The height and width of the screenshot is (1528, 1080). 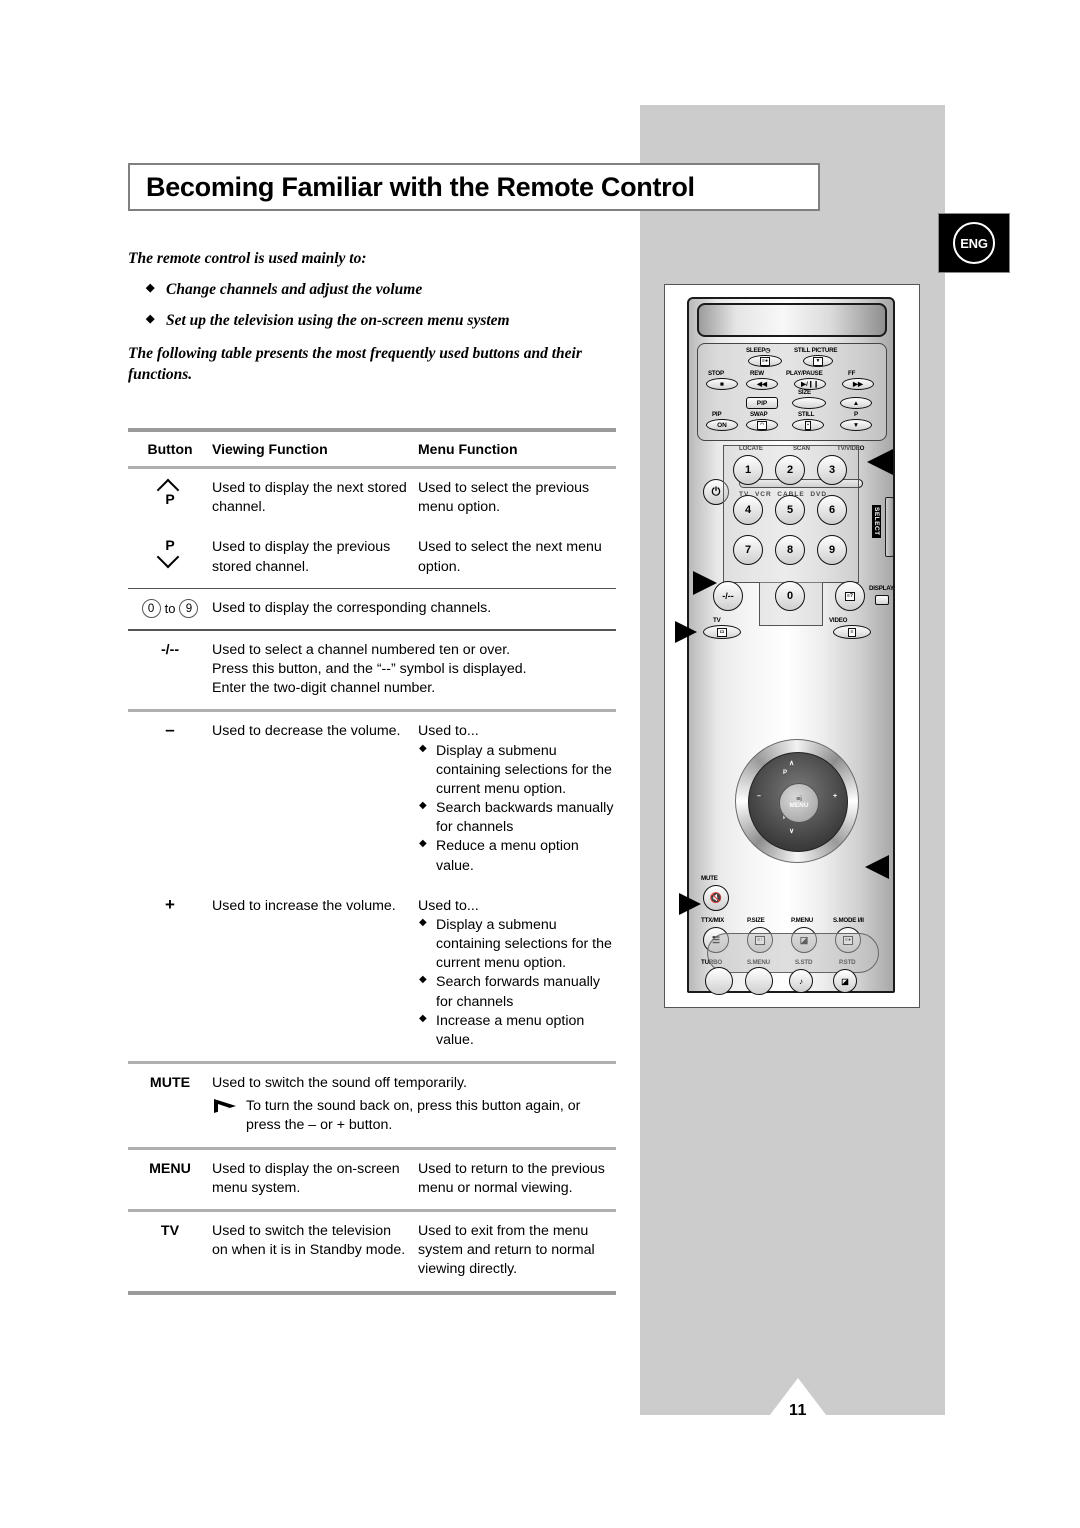 I want to click on pip-on-key: ON, so click(x=722, y=425).